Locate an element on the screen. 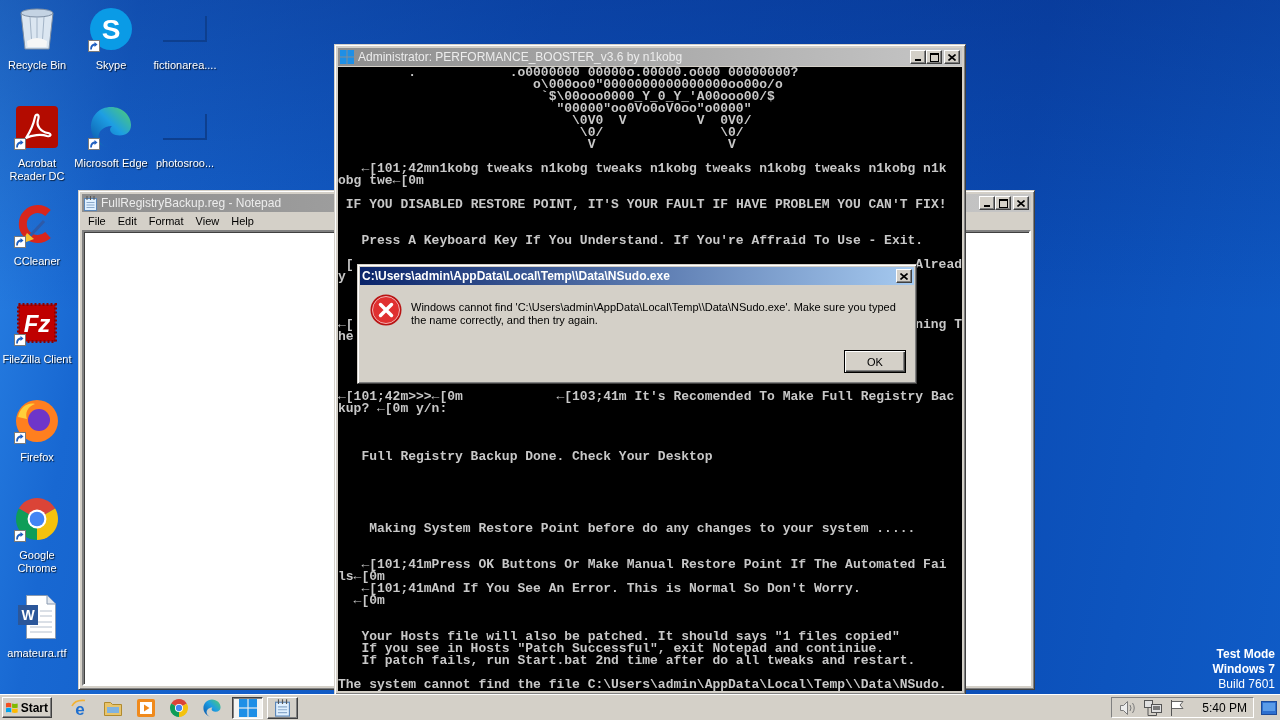 This screenshot has width=1280, height=720. console-text: IF YOU DISABLED RESTORE POINT, IT'S YOUR FAULT IF HAVE PROBLEM YOU CAN'T FIX! is located at coordinates (646, 205).